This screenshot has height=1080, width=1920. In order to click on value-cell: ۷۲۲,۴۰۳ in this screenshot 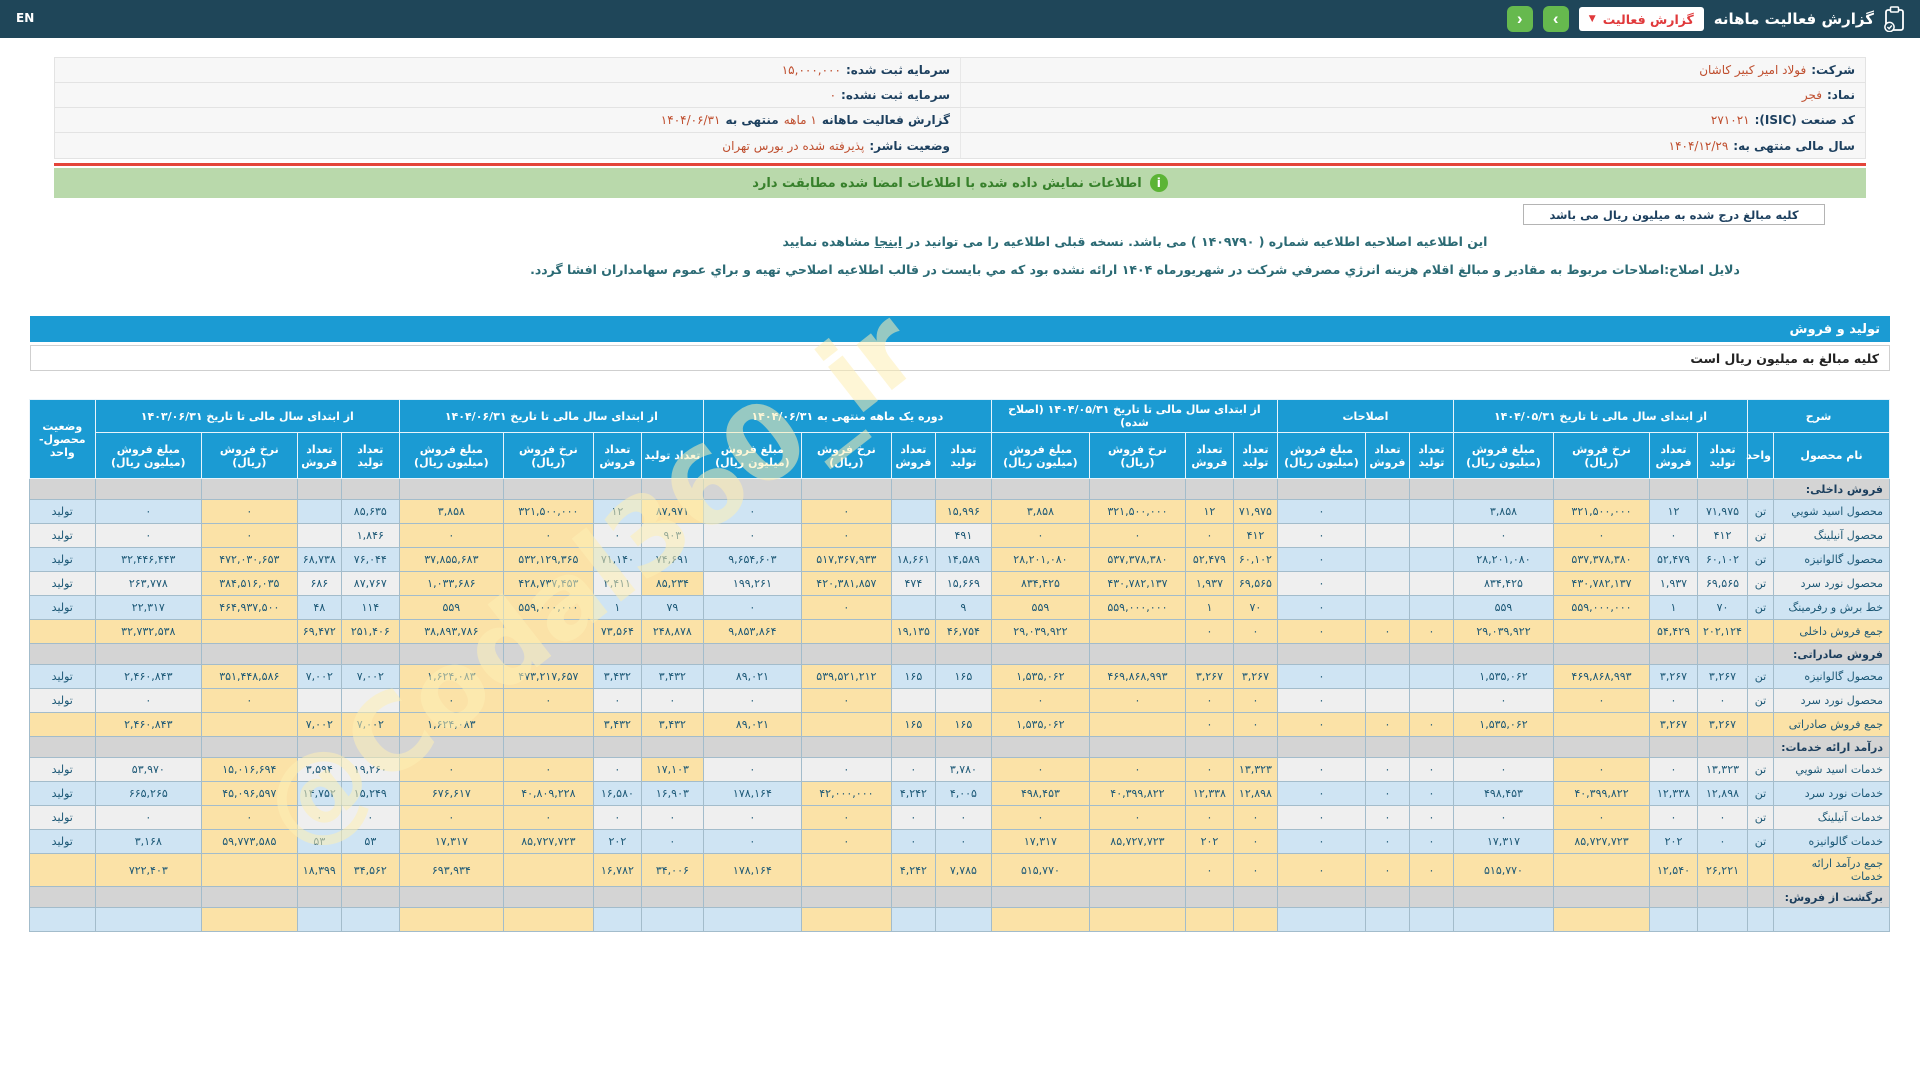, I will do `click(148, 870)`.